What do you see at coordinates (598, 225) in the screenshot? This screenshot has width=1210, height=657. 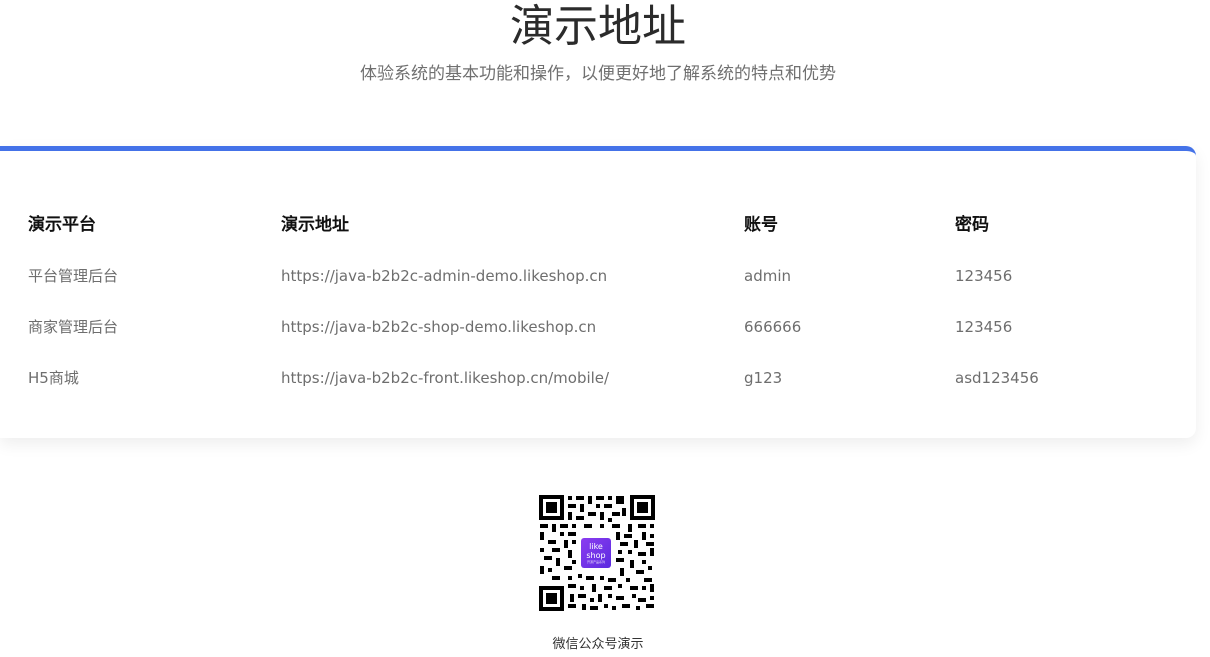 I see `table-header-row: 演示平台 演示地址 账号 密码` at bounding box center [598, 225].